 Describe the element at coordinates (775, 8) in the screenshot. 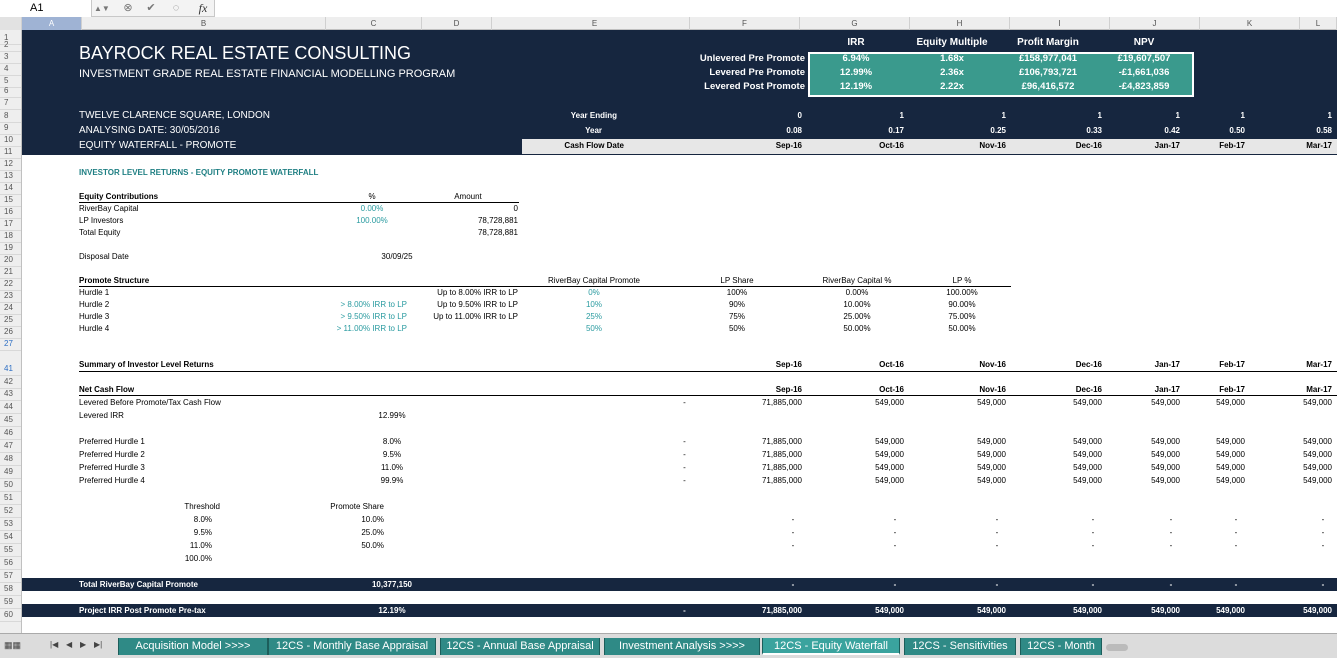

I see `formula-input` at that location.